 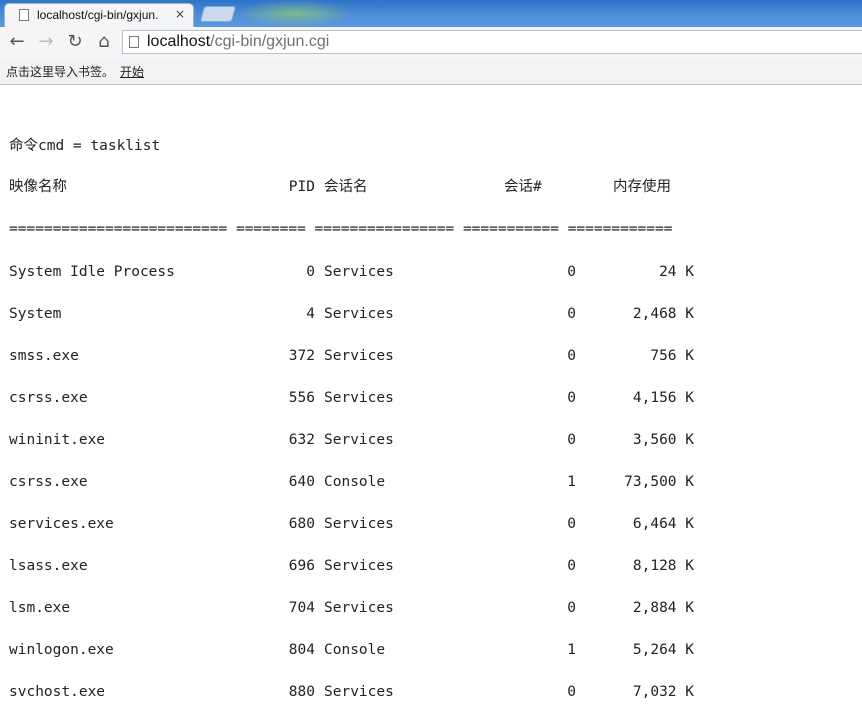 I want to click on process-memory: 4,156 K, so click(x=663, y=398).